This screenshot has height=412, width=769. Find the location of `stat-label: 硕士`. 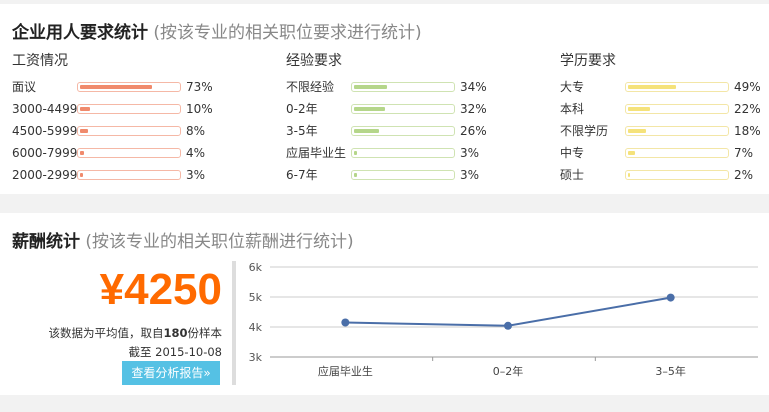

stat-label: 硕士 is located at coordinates (572, 175).